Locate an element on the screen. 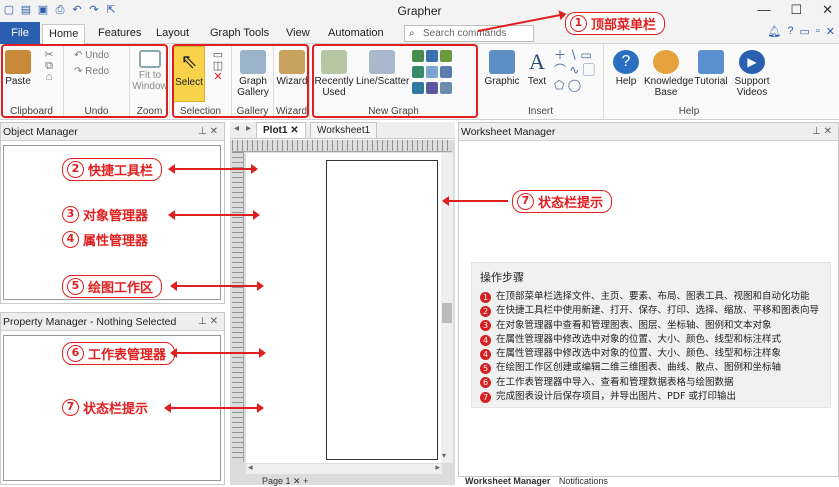 The width and height of the screenshot is (839, 487). callout-2: 2 快捷工具栏 is located at coordinates (112, 169).